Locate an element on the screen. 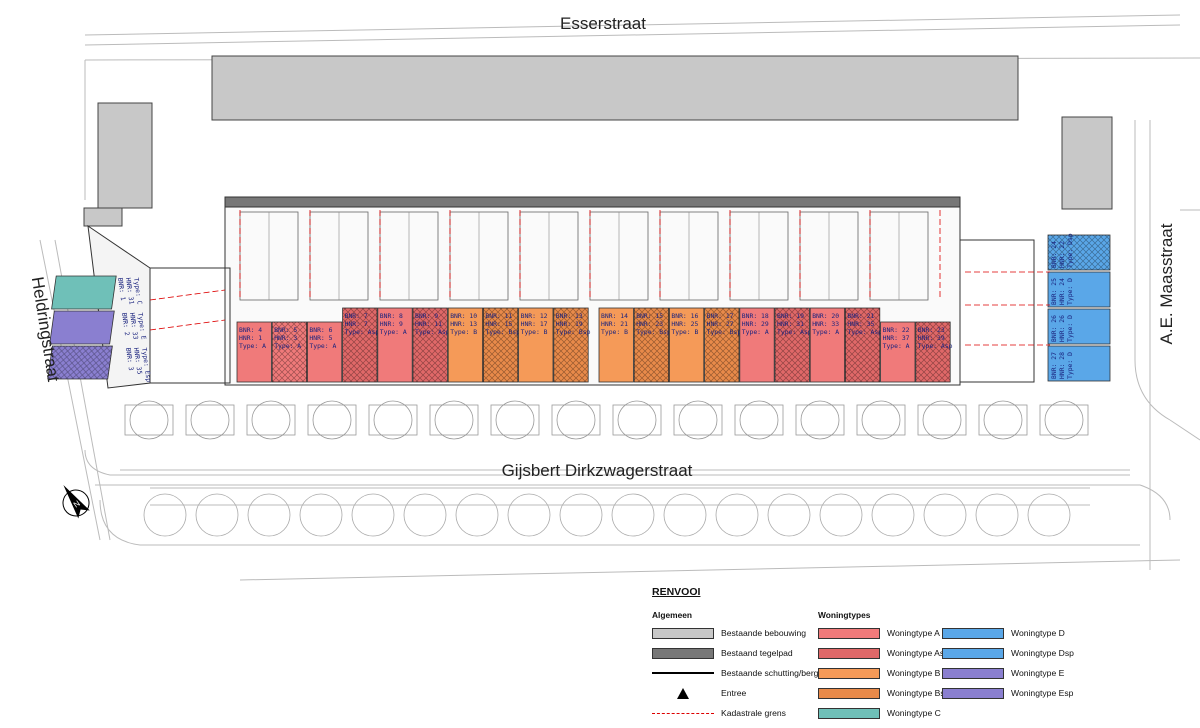 The width and height of the screenshot is (1200, 728). units_main-unit-hnr: HNR: 5 is located at coordinates (320, 338).